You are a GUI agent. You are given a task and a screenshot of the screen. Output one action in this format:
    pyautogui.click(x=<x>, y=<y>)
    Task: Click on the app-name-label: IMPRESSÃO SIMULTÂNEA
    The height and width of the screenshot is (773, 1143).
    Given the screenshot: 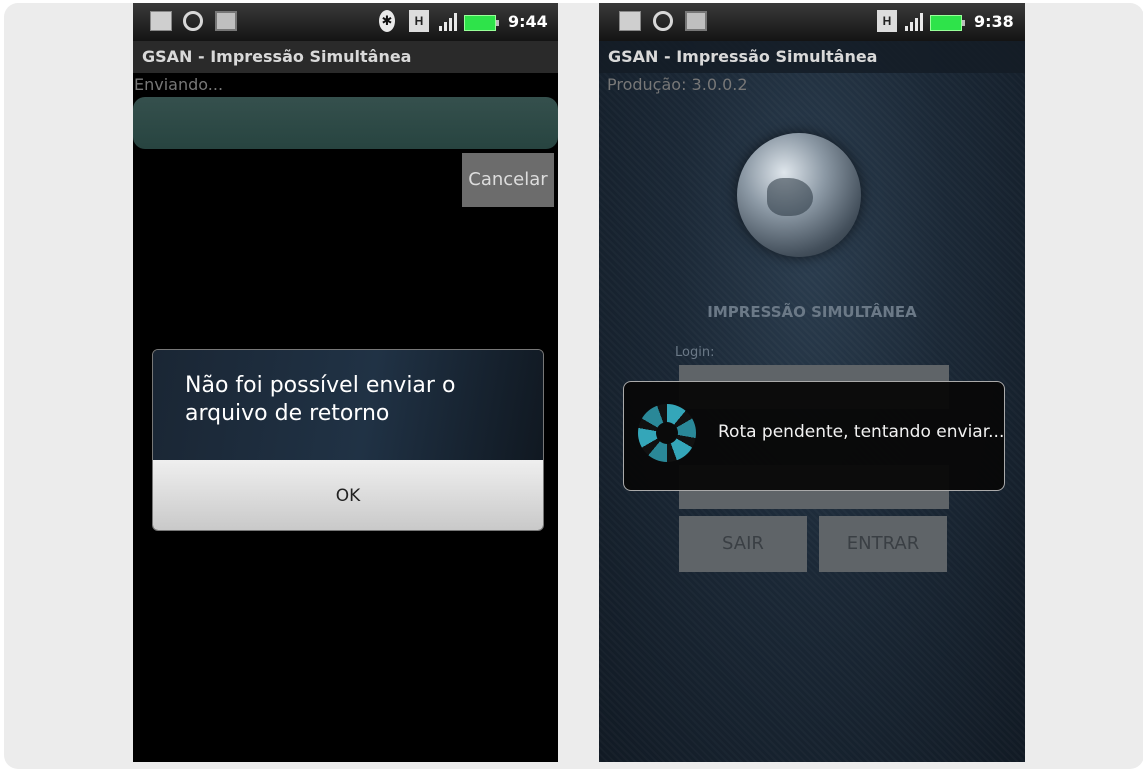 What is the action you would take?
    pyautogui.click(x=812, y=312)
    